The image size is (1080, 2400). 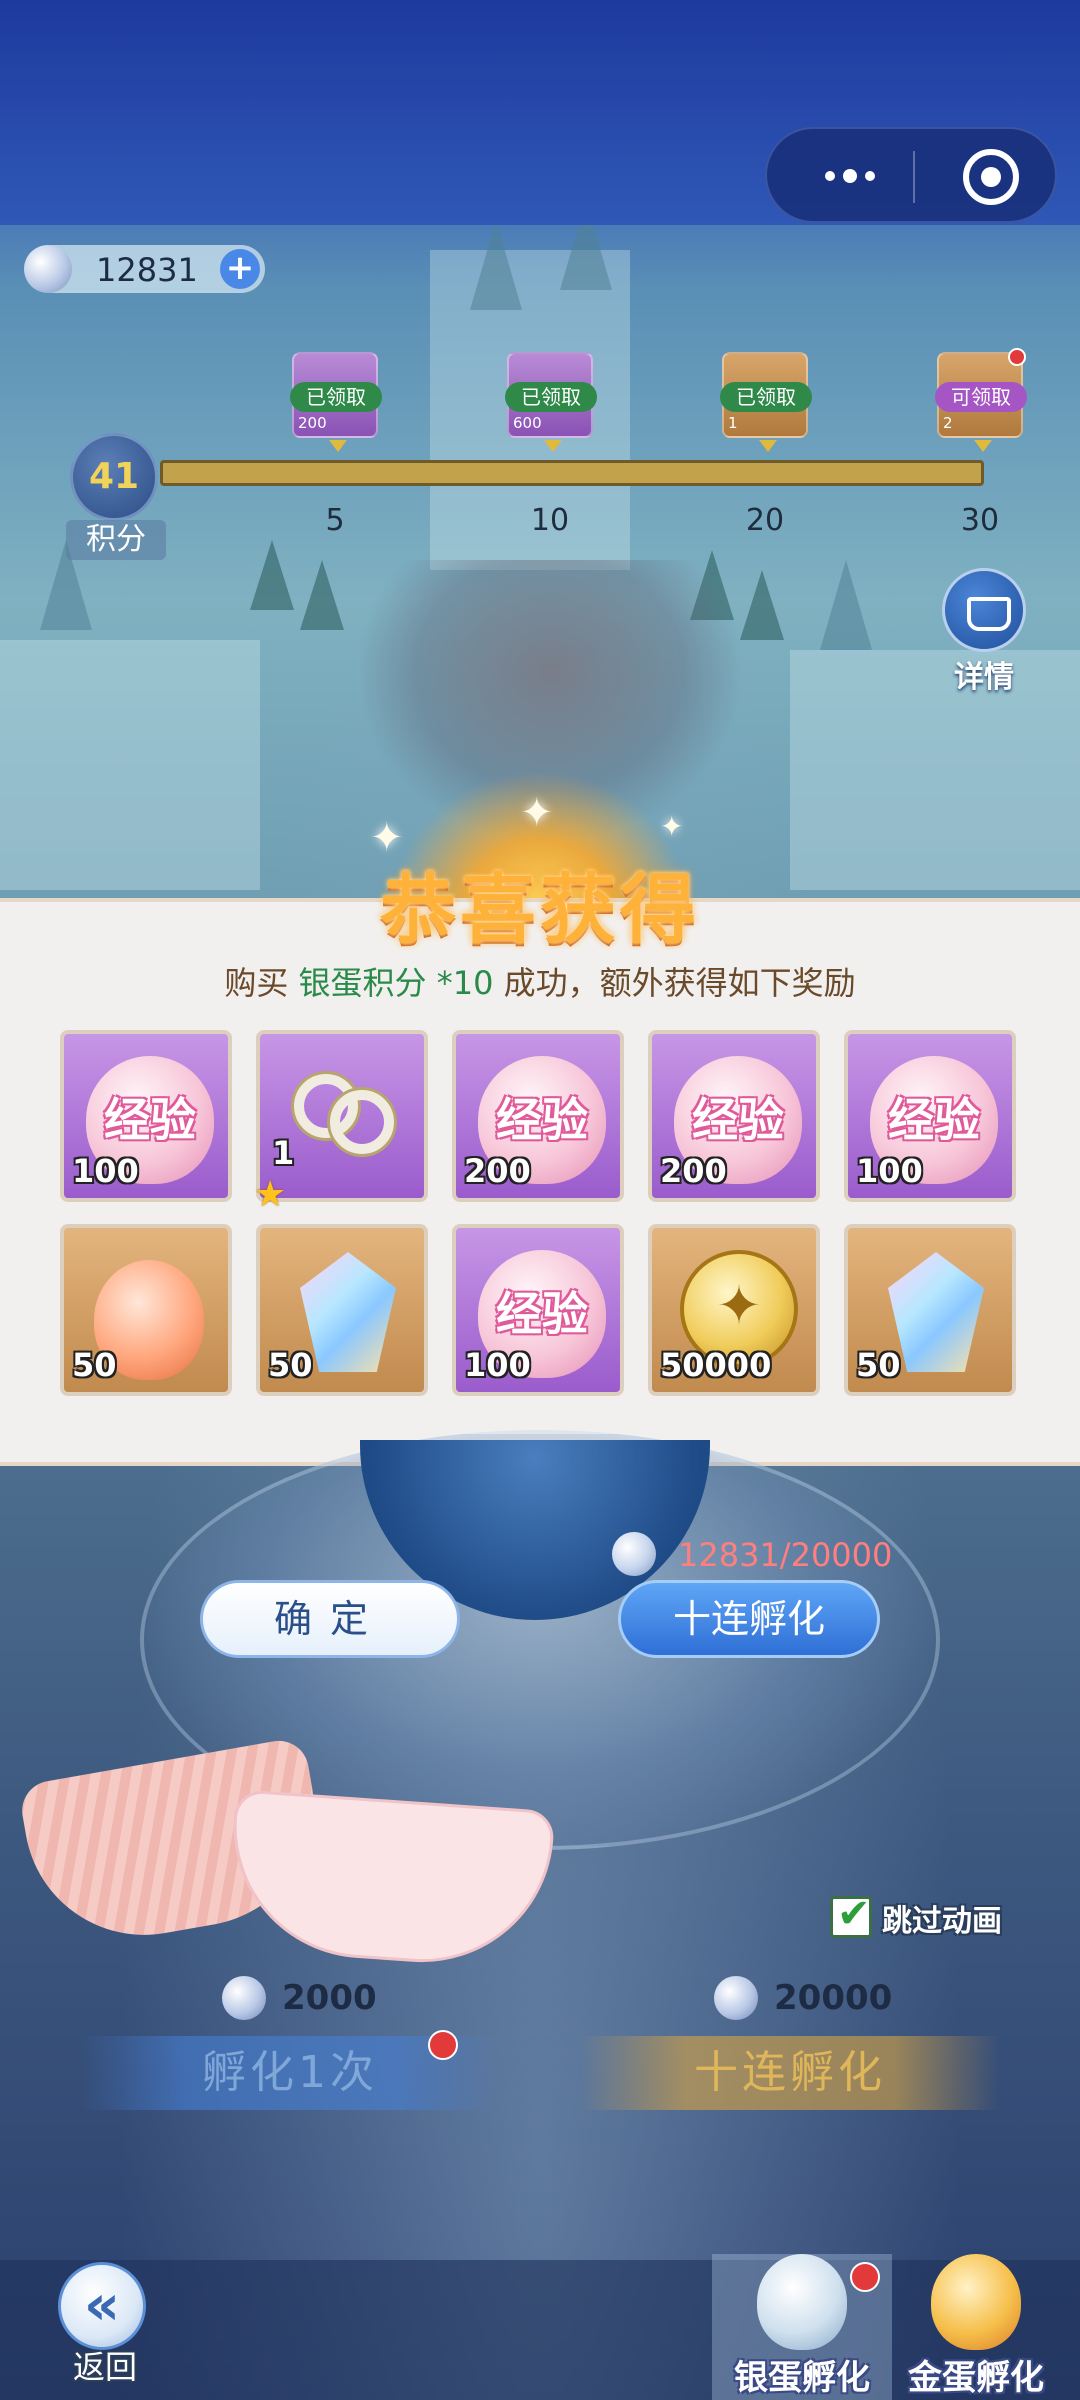 What do you see at coordinates (976, 2378) in the screenshot?
I see `tab-label: 金蛋孵化` at bounding box center [976, 2378].